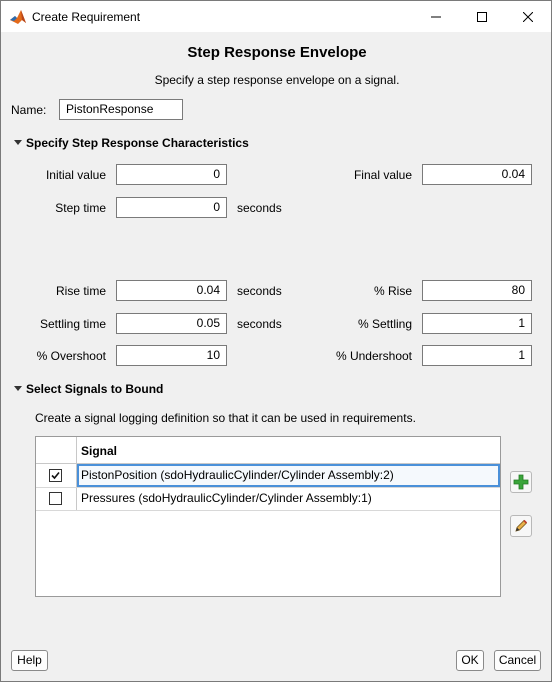 The image size is (552, 682). What do you see at coordinates (95, 389) in the screenshot?
I see `section-title: Select Signals to Bound` at bounding box center [95, 389].